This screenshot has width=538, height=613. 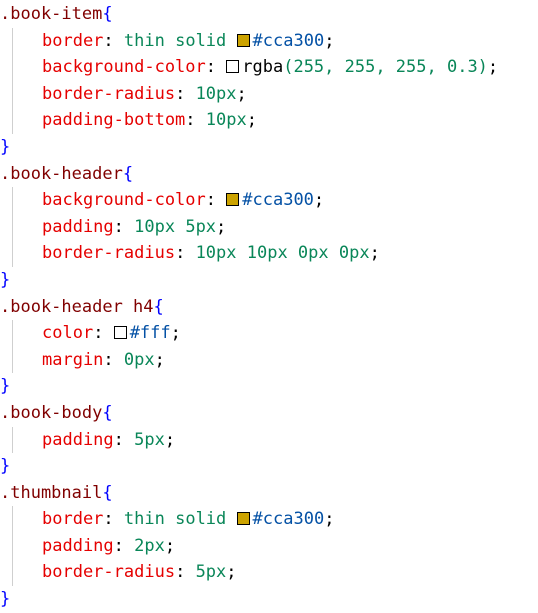 What do you see at coordinates (51, 412) in the screenshot?
I see `css-selector: .book-body` at bounding box center [51, 412].